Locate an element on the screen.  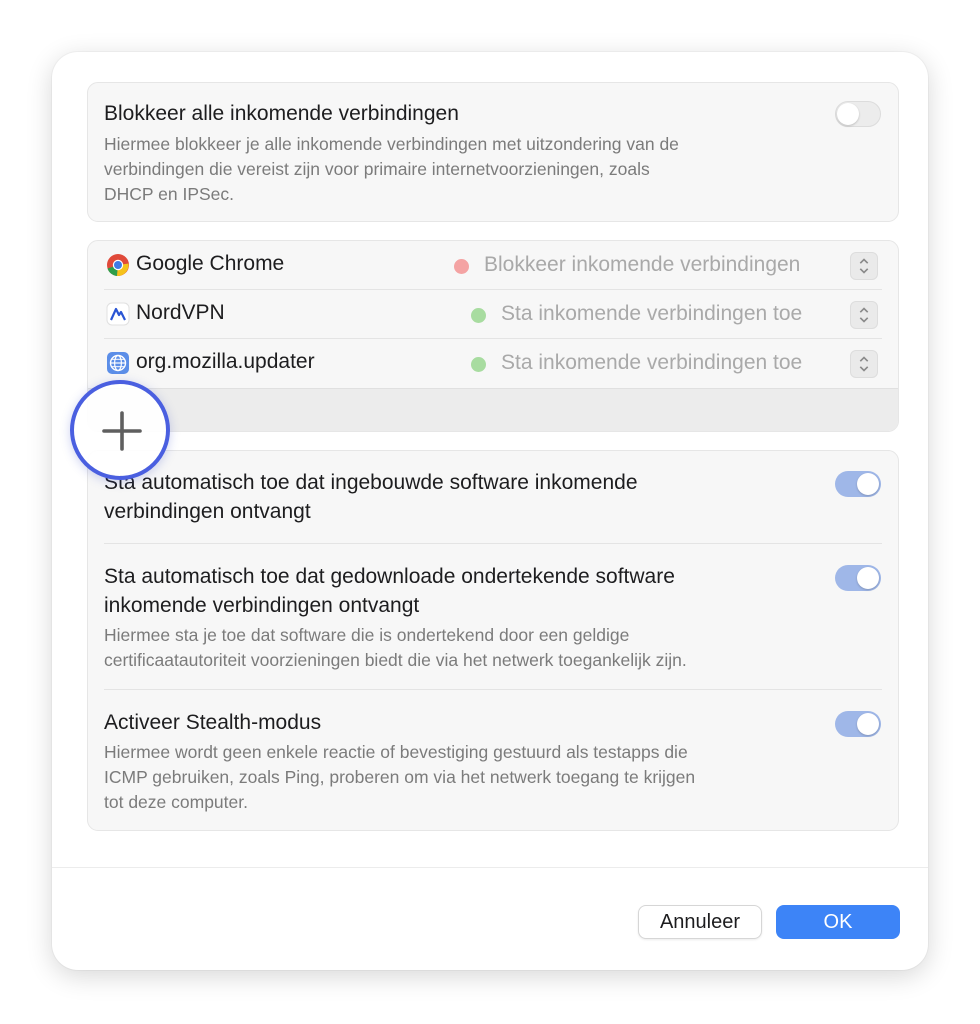
stealth-mode-toggle is located at coordinates (858, 724).